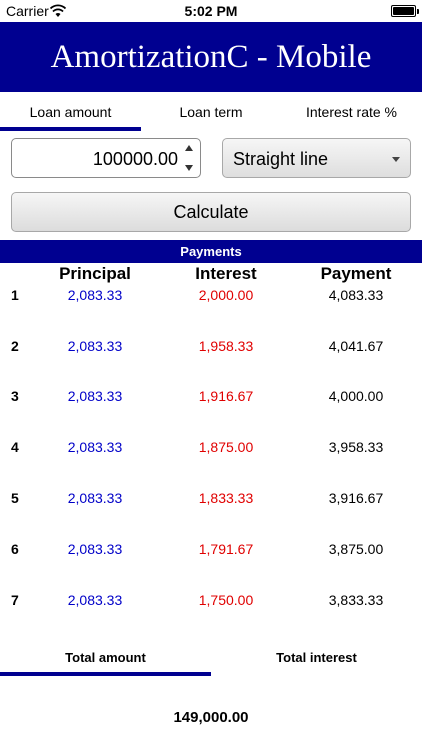  Describe the element at coordinates (15, 396) in the screenshot. I see `row-number: 3` at that location.